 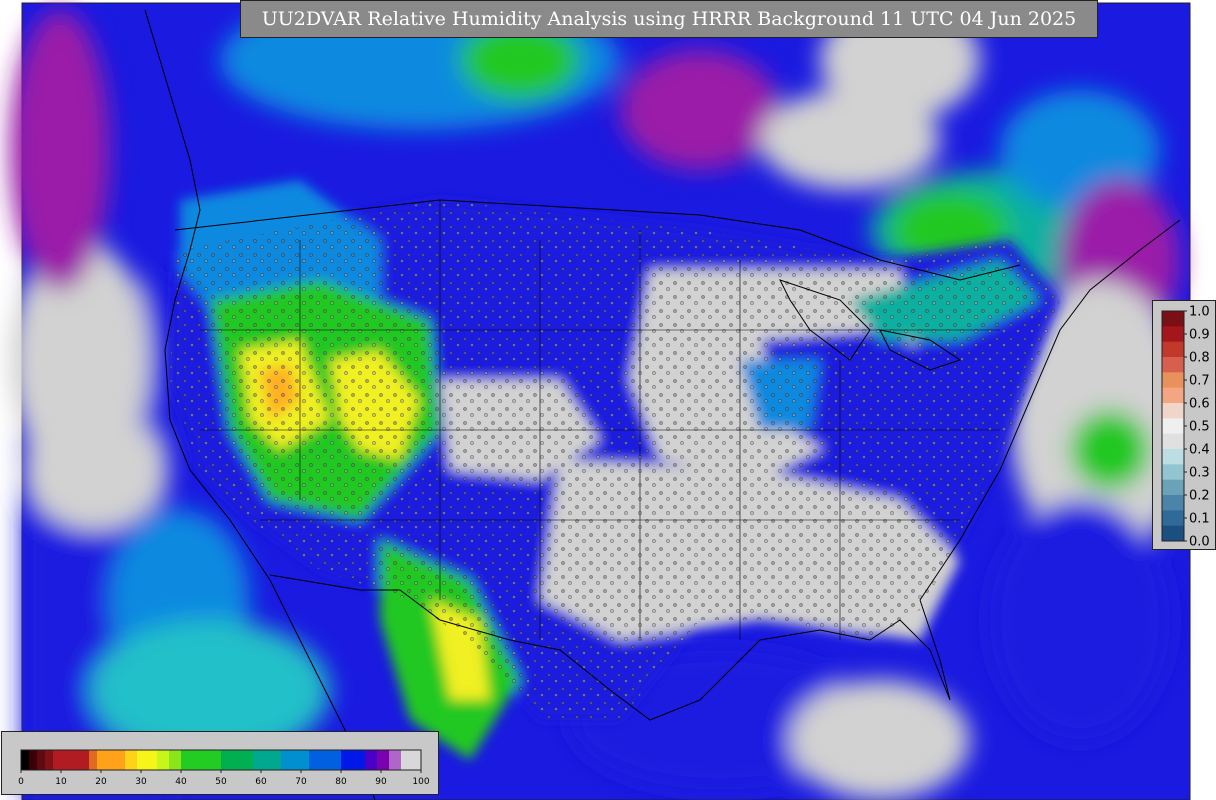 What do you see at coordinates (141, 782) in the screenshot?
I see `rh-colorbar-tick-label: 30` at bounding box center [141, 782].